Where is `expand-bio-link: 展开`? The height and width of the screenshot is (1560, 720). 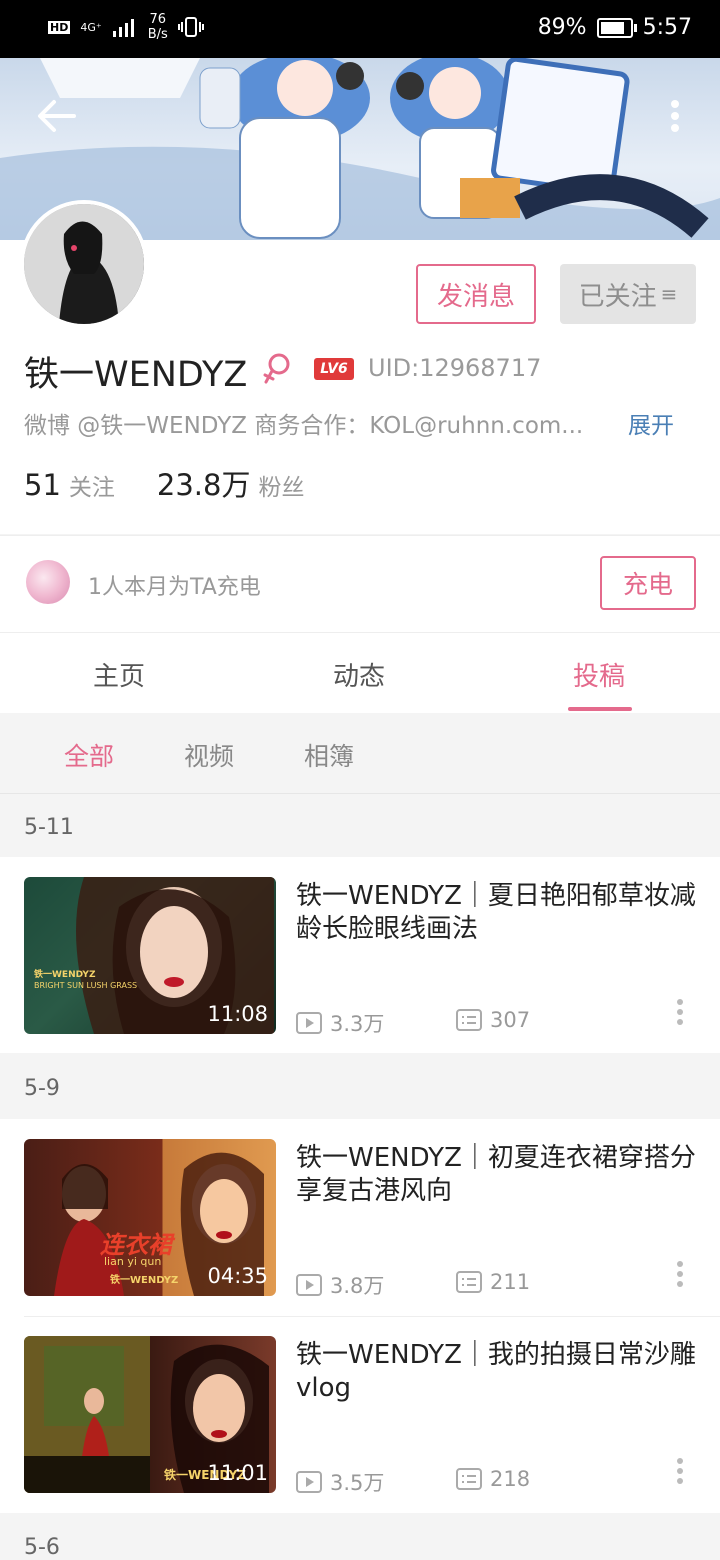 expand-bio-link: 展开 is located at coordinates (651, 423).